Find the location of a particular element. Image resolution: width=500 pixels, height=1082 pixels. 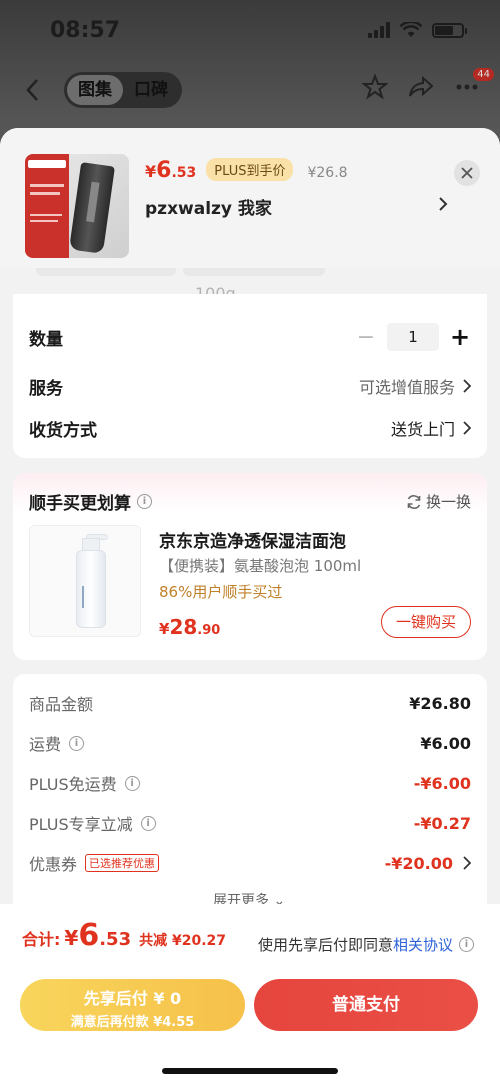

recommend-product-name: 京东京造净透保湿洁面泡 is located at coordinates (252, 539).